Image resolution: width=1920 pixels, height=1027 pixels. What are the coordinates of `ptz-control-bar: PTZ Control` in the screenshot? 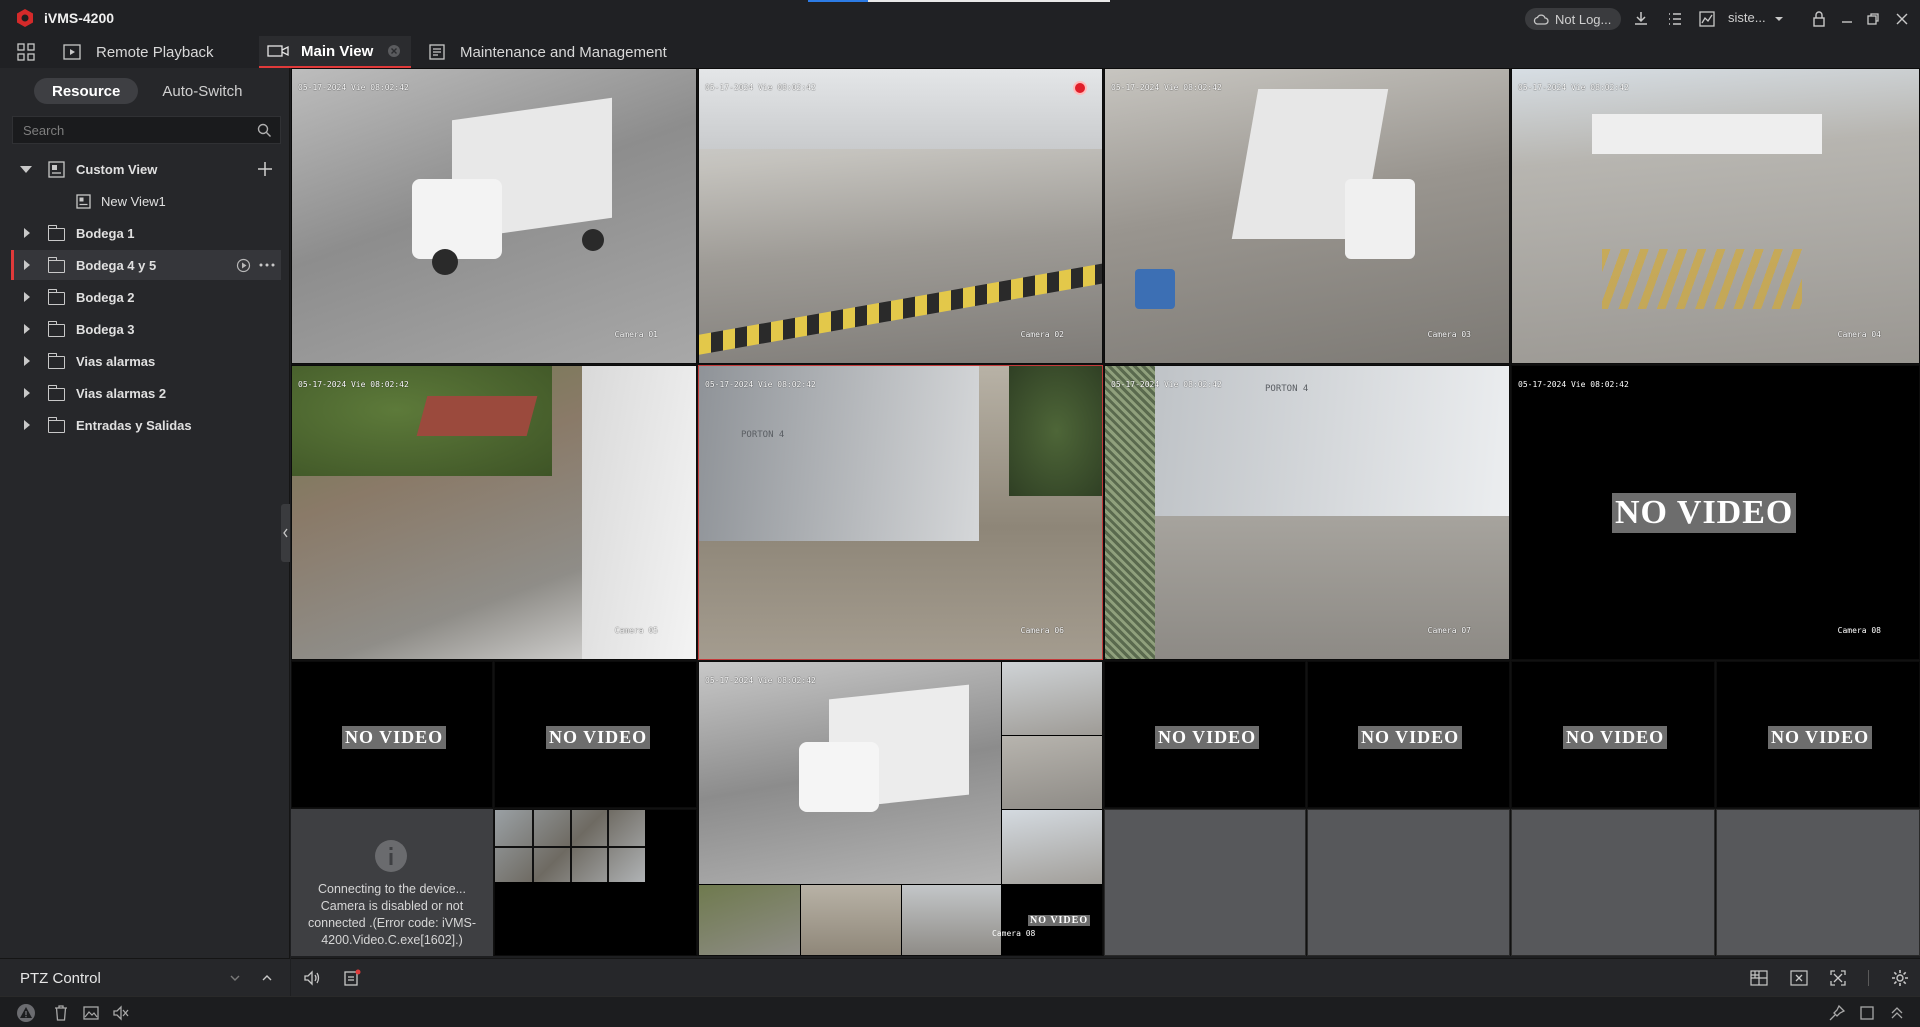 It's located at (145, 977).